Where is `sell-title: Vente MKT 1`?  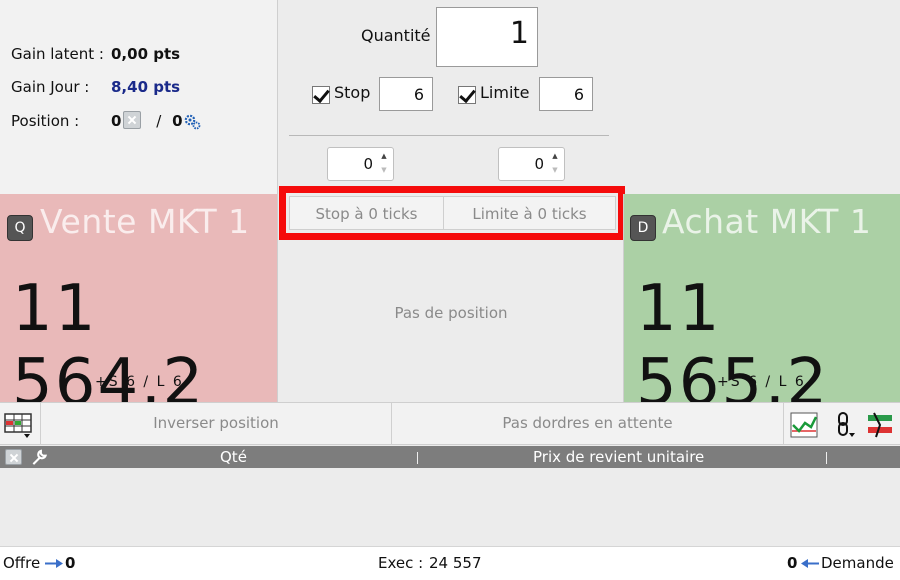 sell-title: Vente MKT 1 is located at coordinates (145, 221).